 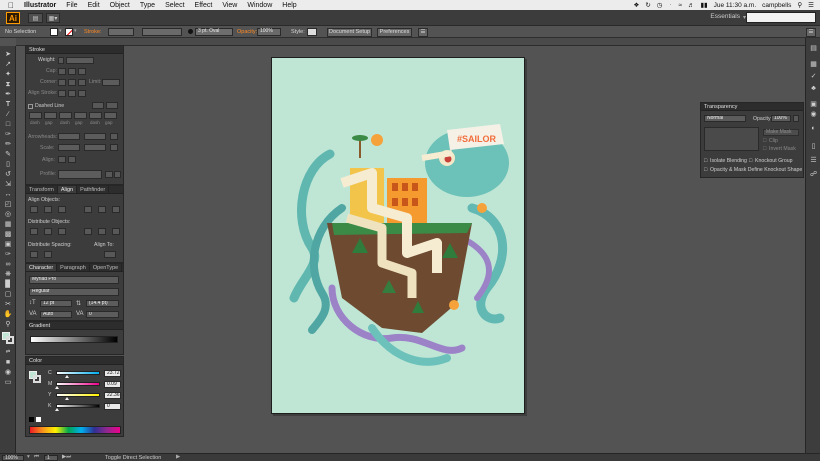 I want to click on pencil-icon: ✏, so click(x=8, y=144).